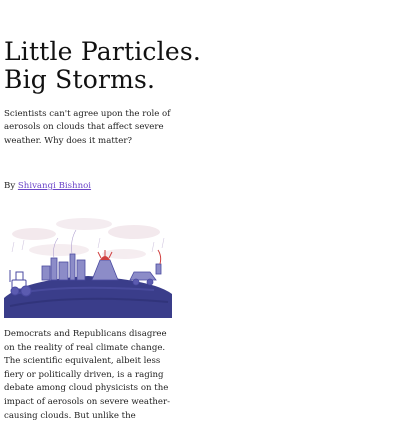 This screenshot has height=423, width=400. What do you see at coordinates (80, 79) in the screenshot?
I see `title-line-2: Big Storms.` at bounding box center [80, 79].